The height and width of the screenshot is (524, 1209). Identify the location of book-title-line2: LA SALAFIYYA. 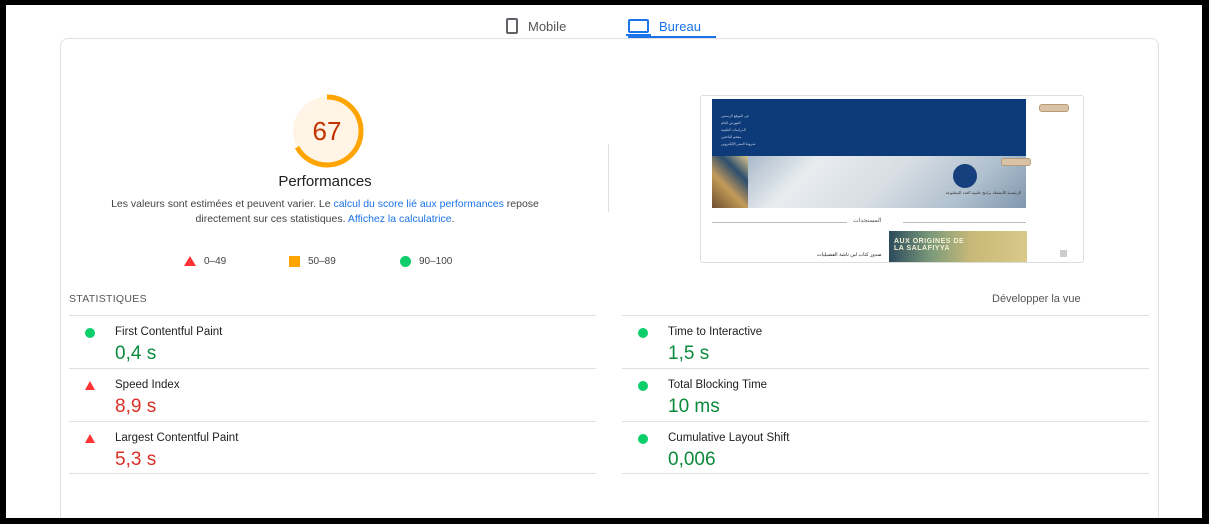
(922, 248).